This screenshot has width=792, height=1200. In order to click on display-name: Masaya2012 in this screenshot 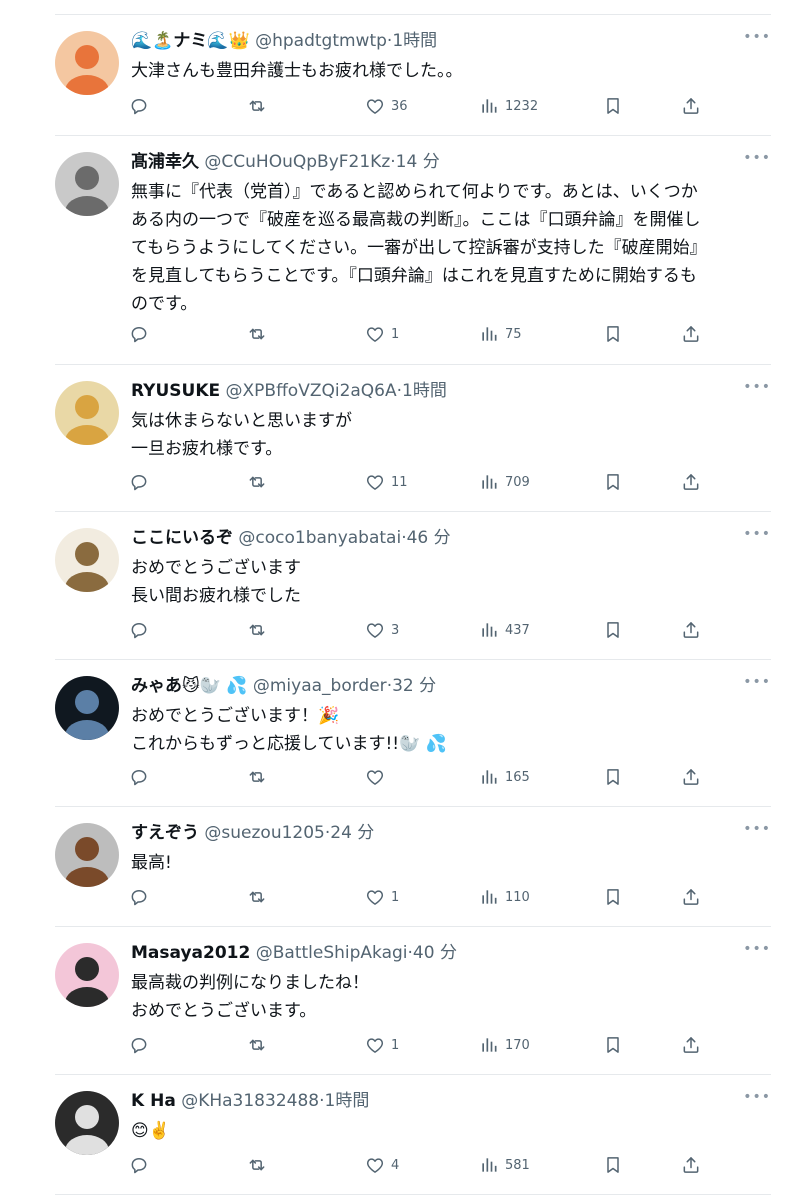, I will do `click(190, 953)`.